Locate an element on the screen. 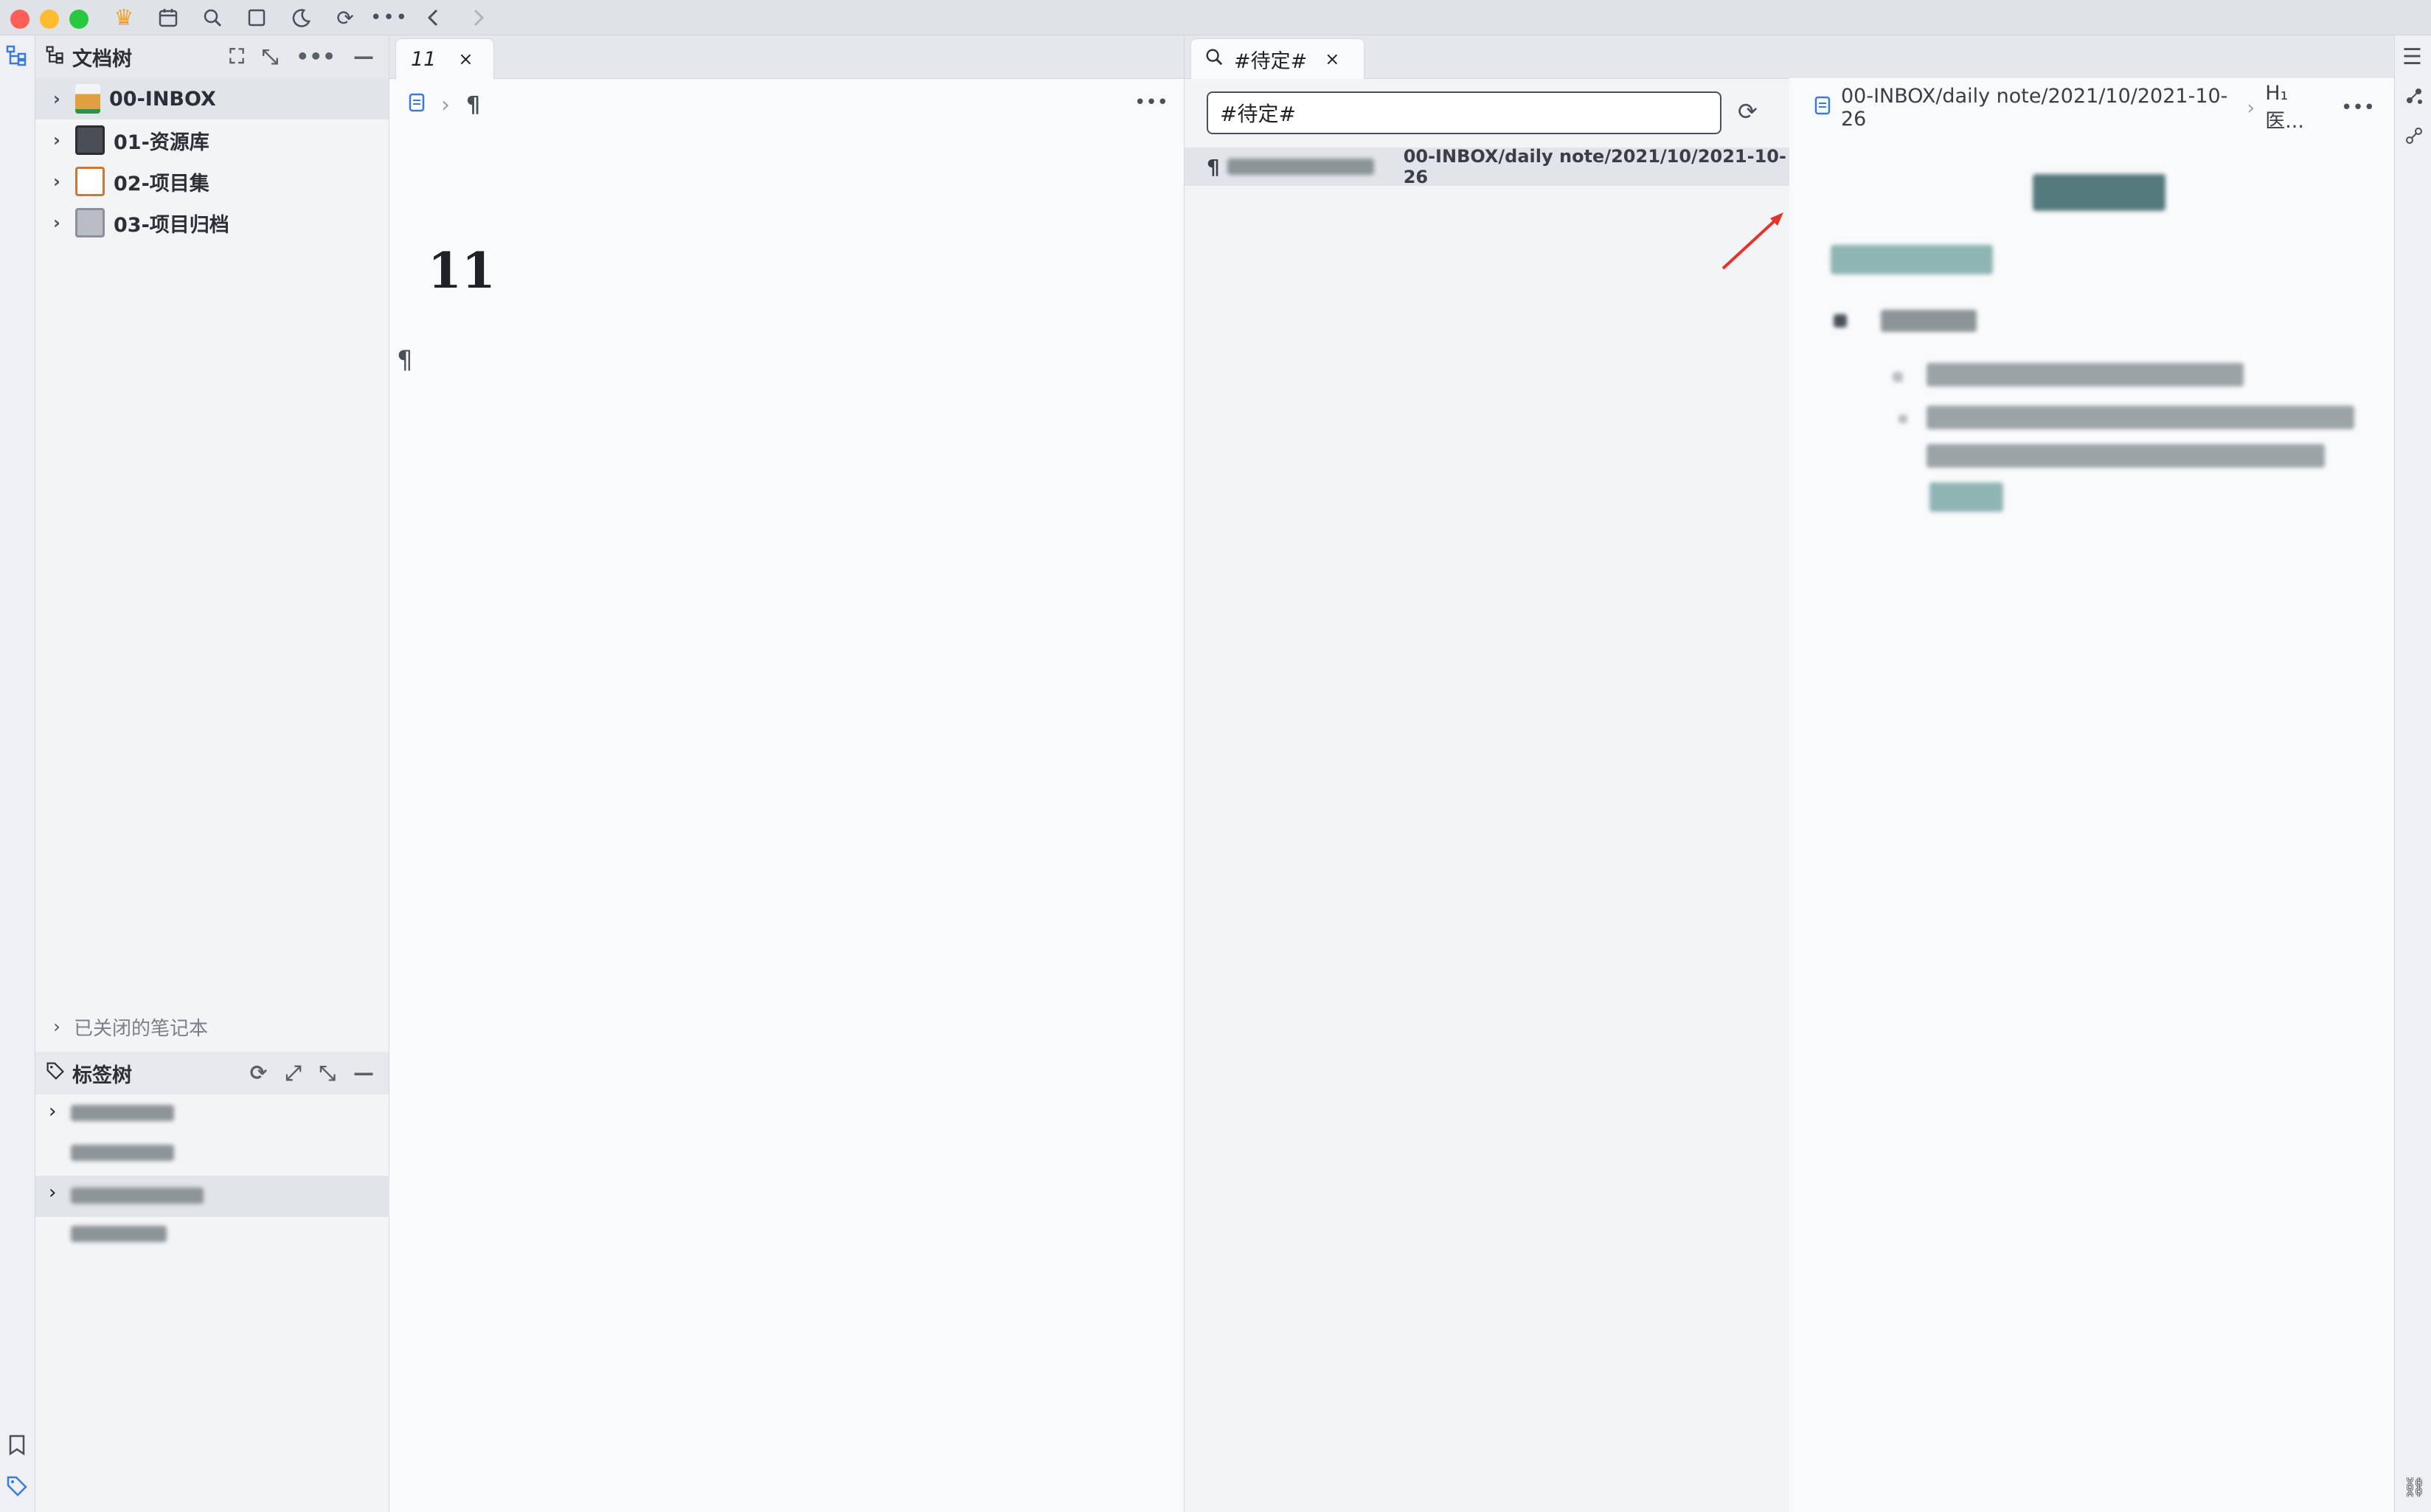  result-path: 00-INBOX/daily note/2021/10/2021-10-26 is located at coordinates (1594, 166).